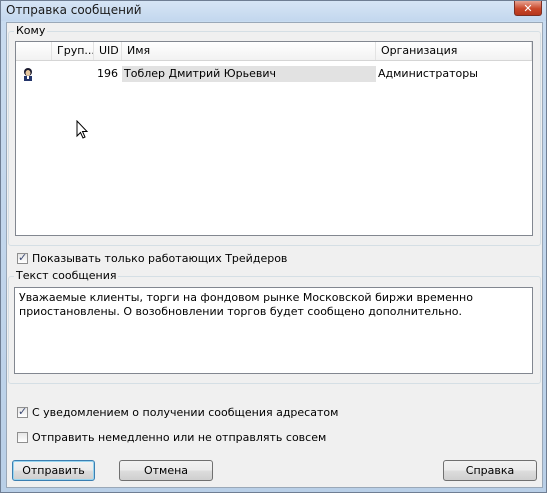 The height and width of the screenshot is (493, 547). I want to click on window-title: Отправка сообщений, so click(74, 10).